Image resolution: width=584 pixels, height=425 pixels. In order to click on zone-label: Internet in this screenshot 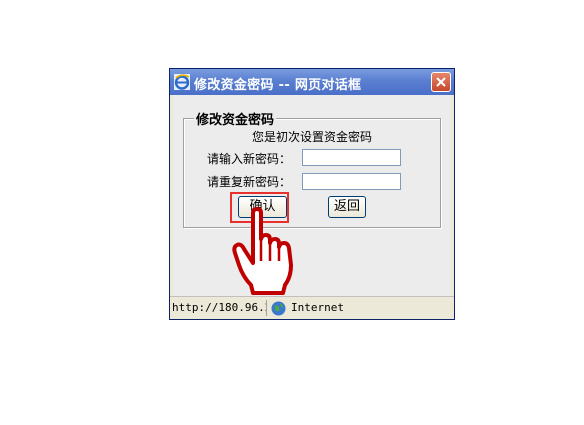, I will do `click(317, 307)`.